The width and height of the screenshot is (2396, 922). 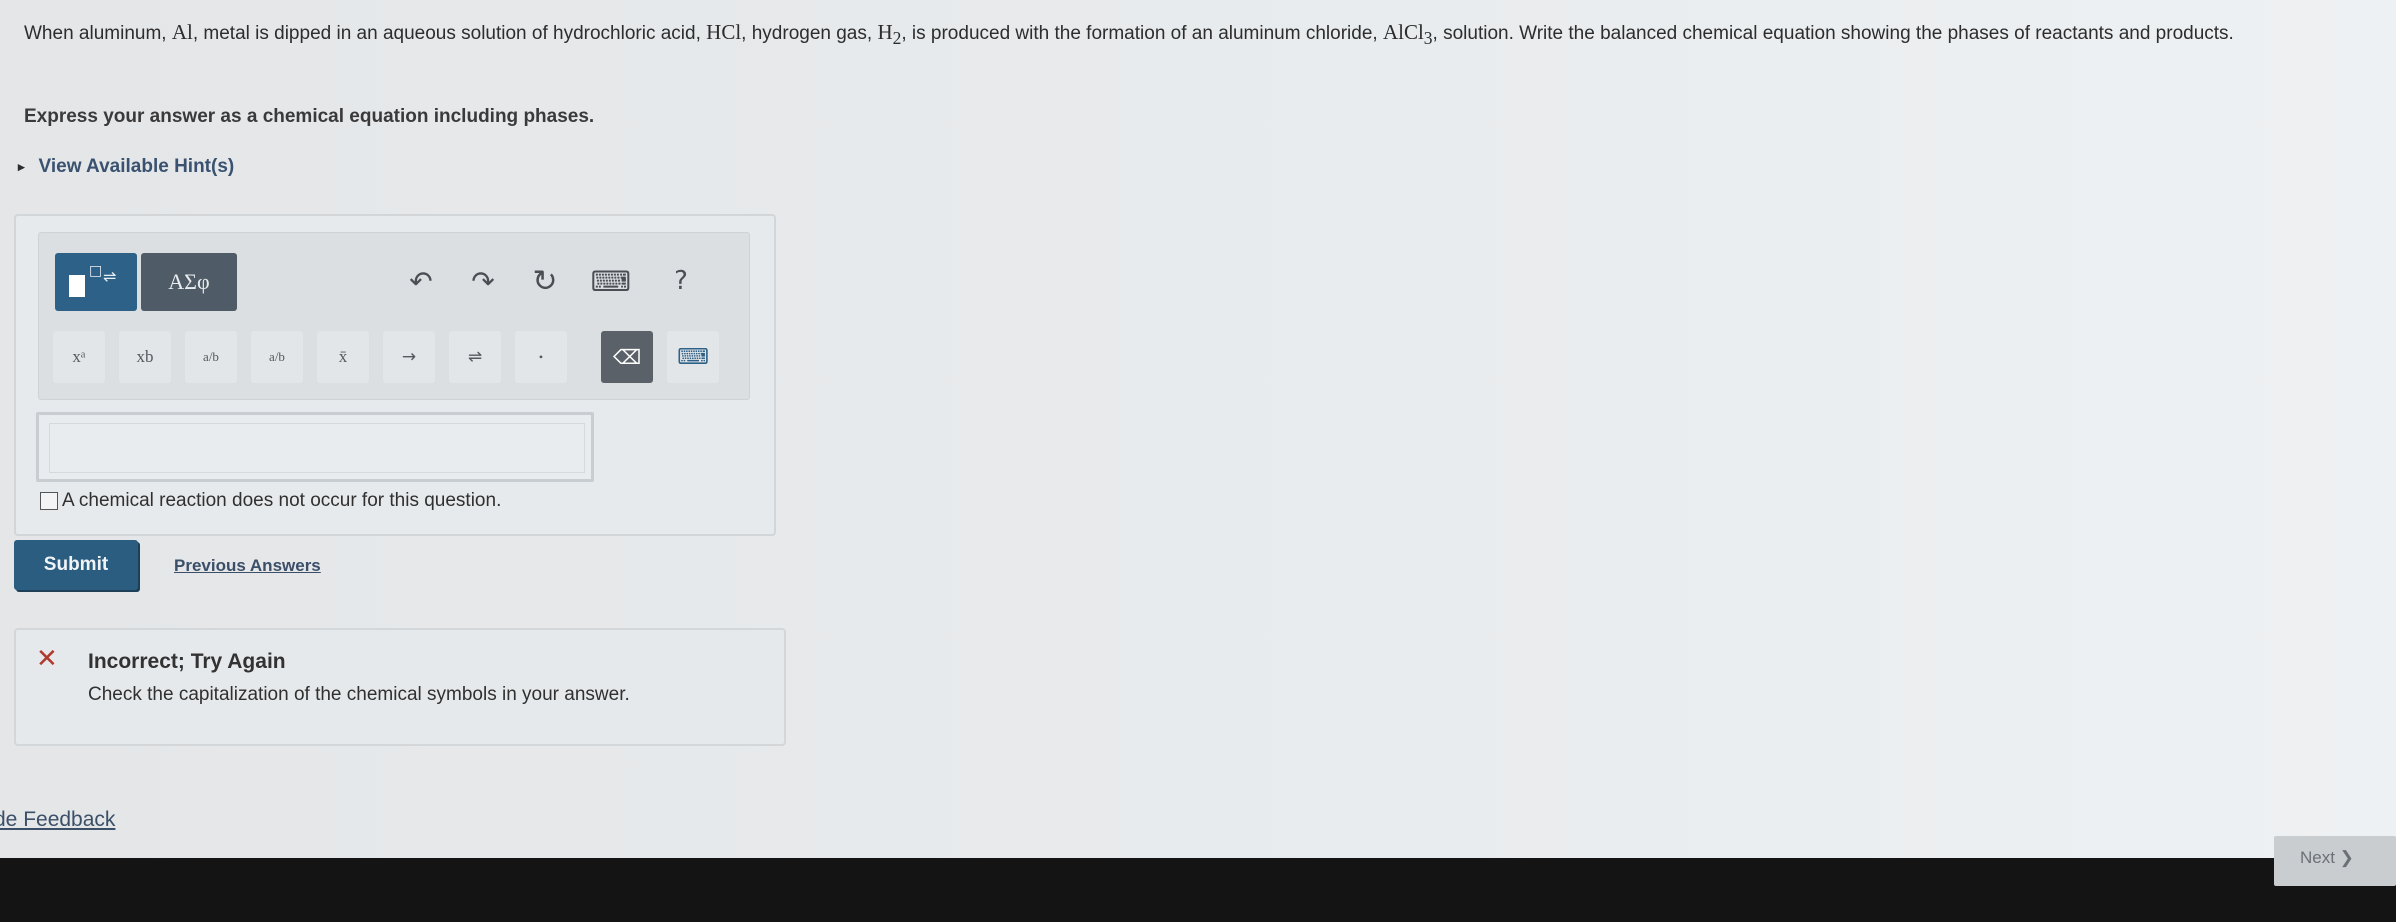 I want to click on undo-icon: ↶, so click(x=421, y=281).